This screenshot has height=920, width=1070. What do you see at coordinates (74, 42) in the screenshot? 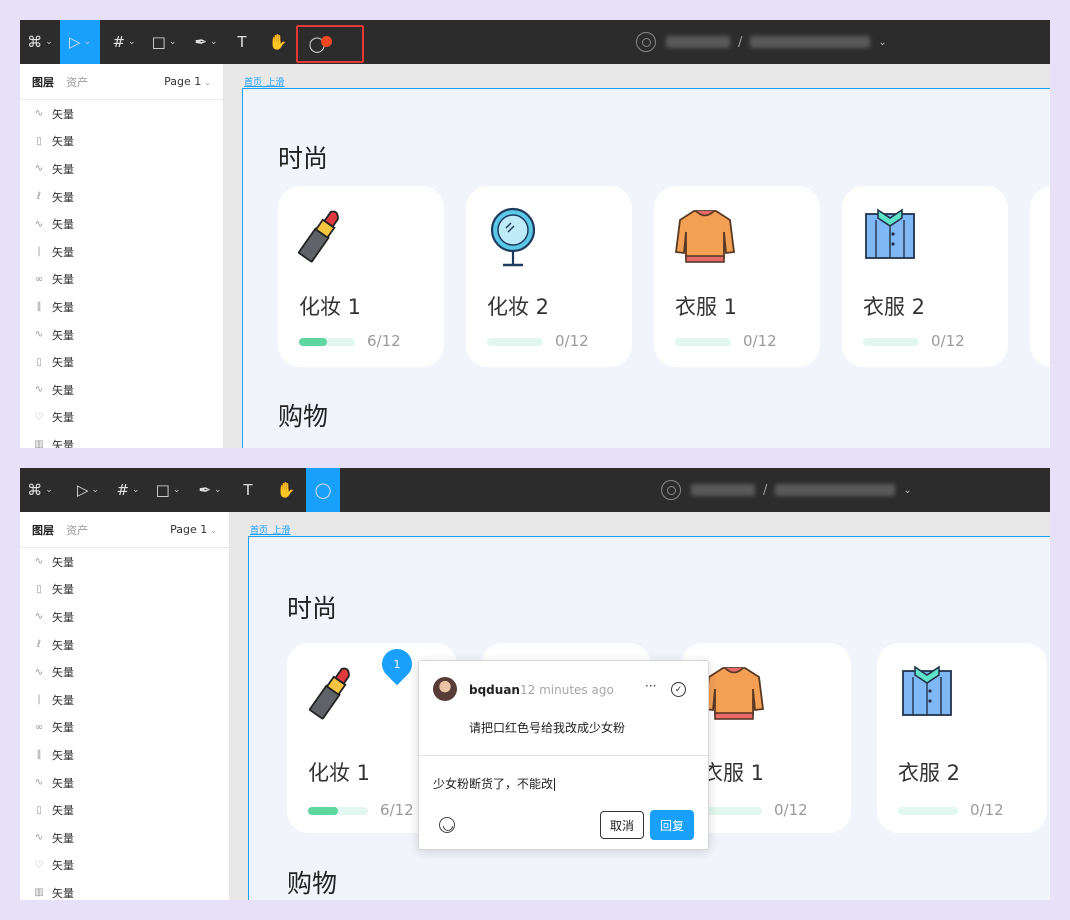
I see `move-tool-icon: ▷` at bounding box center [74, 42].